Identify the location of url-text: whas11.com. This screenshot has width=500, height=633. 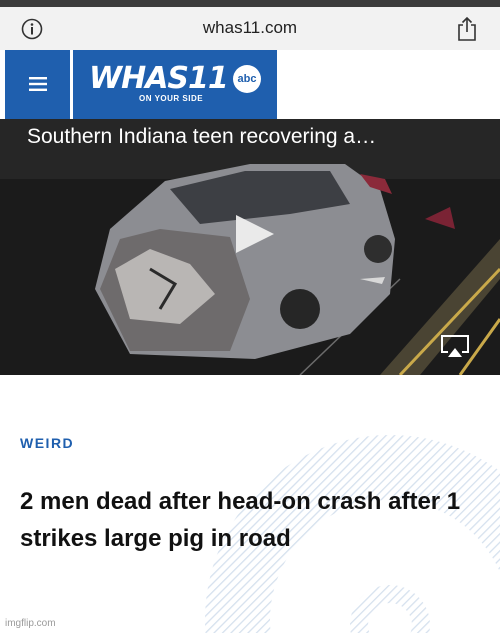
(250, 28).